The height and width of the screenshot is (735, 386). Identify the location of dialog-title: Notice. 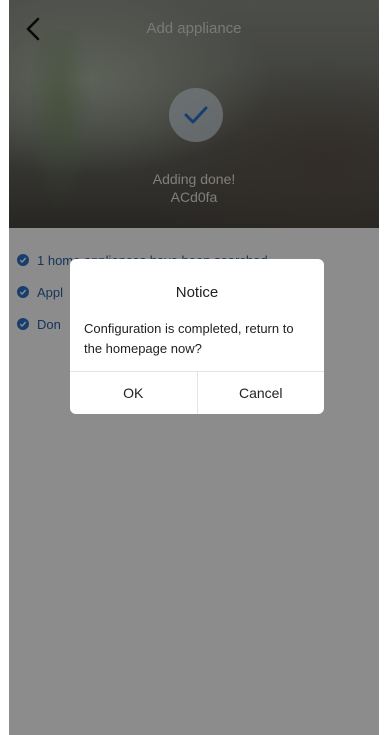
(197, 292).